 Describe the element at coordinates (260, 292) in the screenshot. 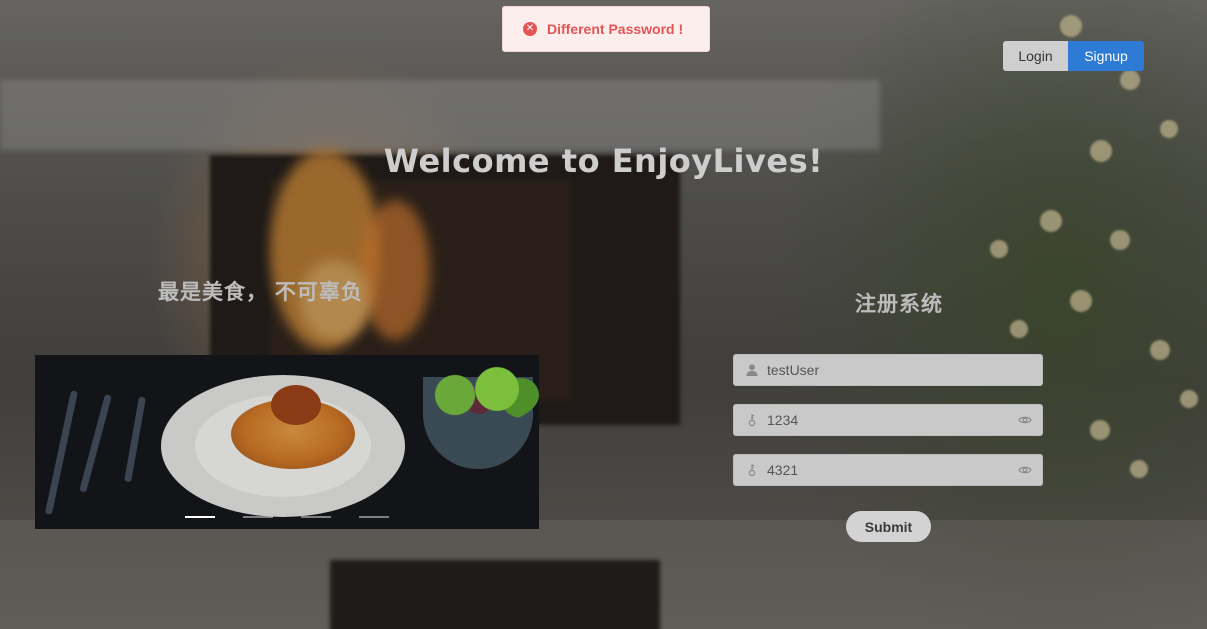

I see `food-slogan: 最是美食， 不可辜负` at that location.